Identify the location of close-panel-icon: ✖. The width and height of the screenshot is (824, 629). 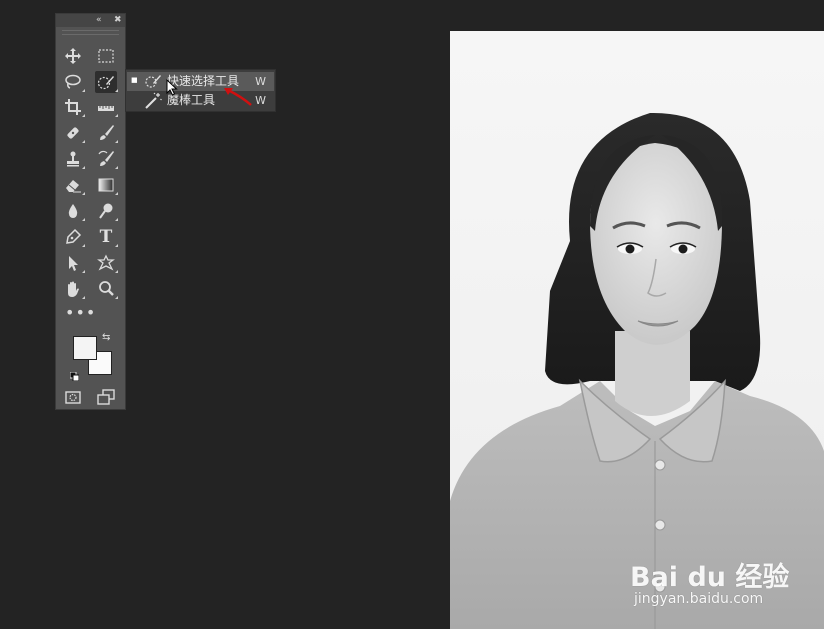
(118, 20).